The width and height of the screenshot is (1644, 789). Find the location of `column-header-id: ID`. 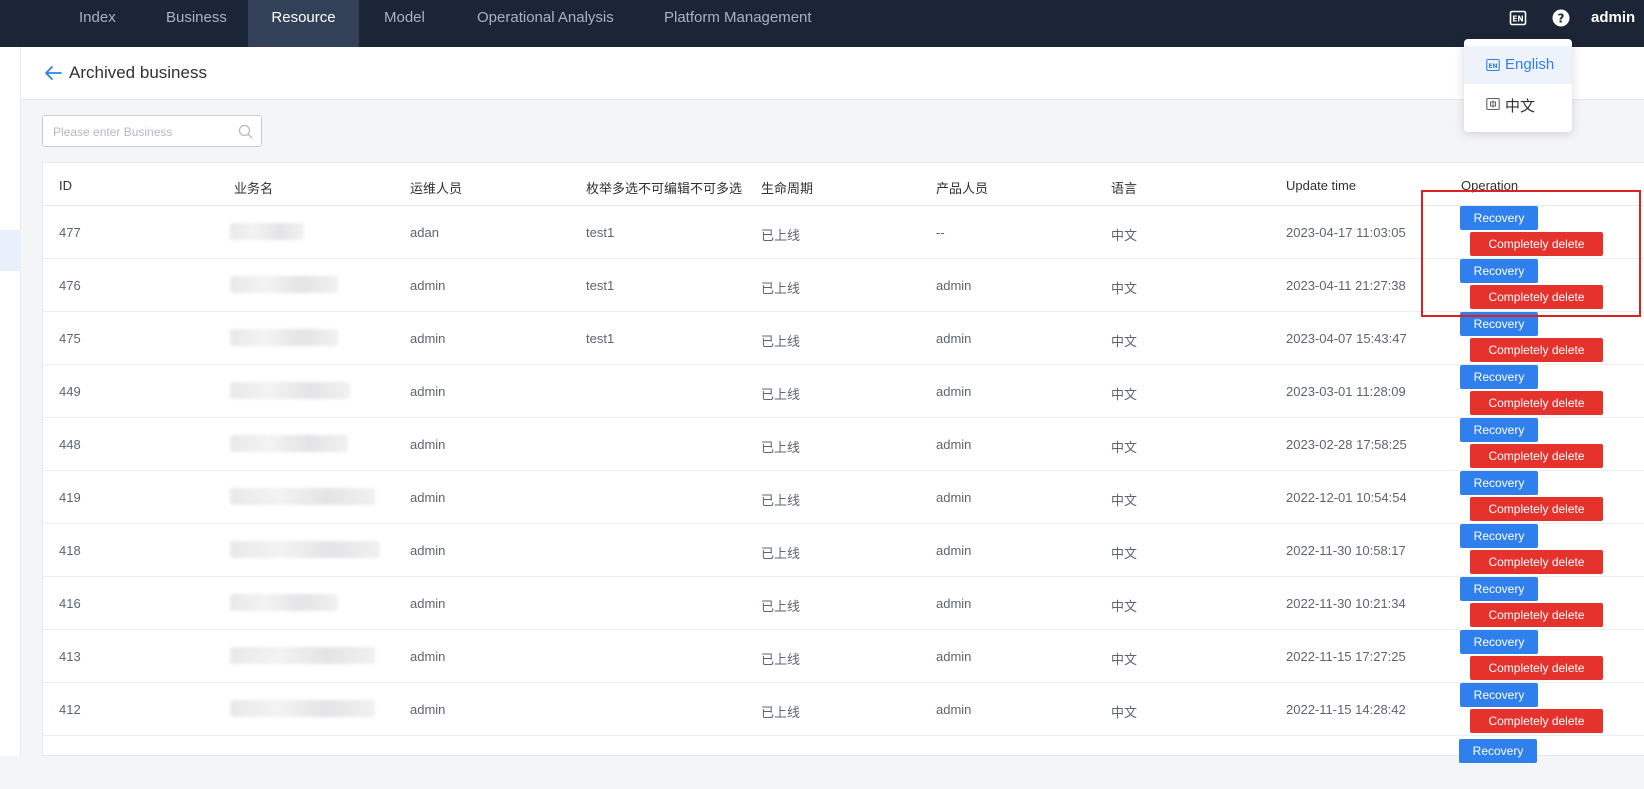

column-header-id: ID is located at coordinates (65, 185).